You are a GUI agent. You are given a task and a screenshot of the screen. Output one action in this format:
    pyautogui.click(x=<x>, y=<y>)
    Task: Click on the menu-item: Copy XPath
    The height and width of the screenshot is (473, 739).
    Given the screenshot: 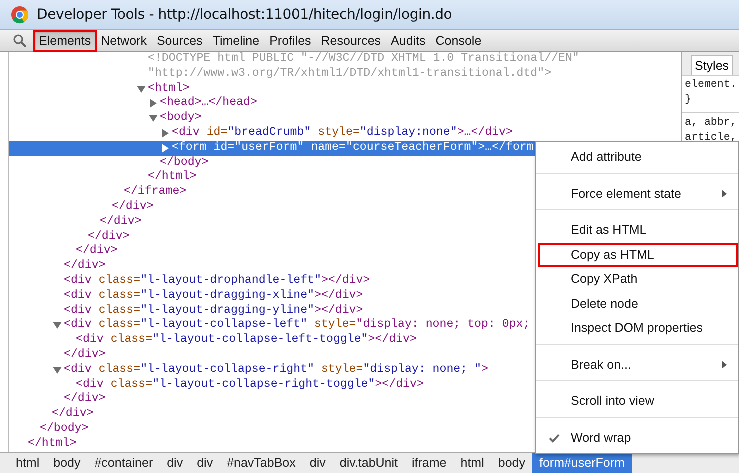 What is the action you would take?
    pyautogui.click(x=637, y=279)
    